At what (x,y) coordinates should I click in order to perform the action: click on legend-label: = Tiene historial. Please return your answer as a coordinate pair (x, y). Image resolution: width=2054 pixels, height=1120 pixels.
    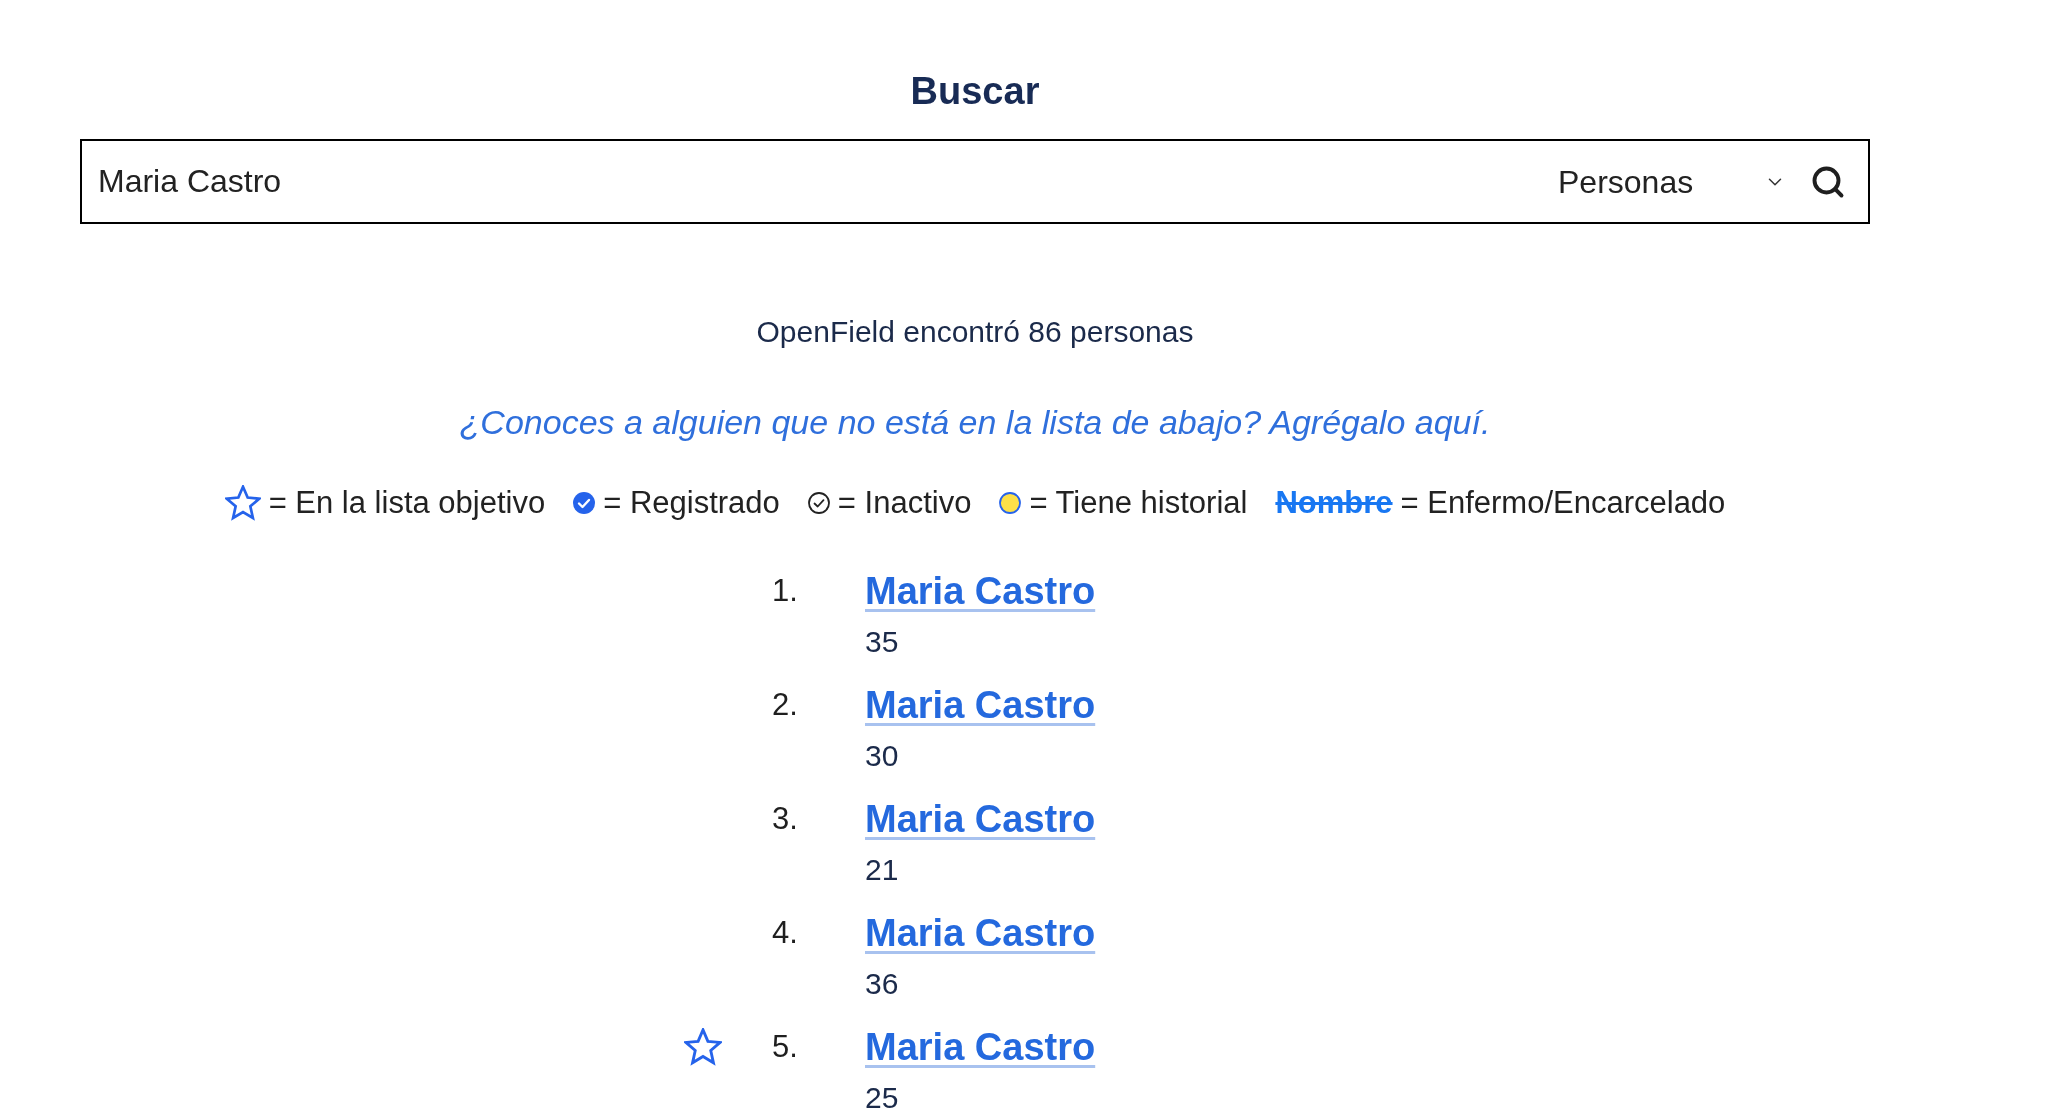
    Looking at the image, I should click on (1138, 503).